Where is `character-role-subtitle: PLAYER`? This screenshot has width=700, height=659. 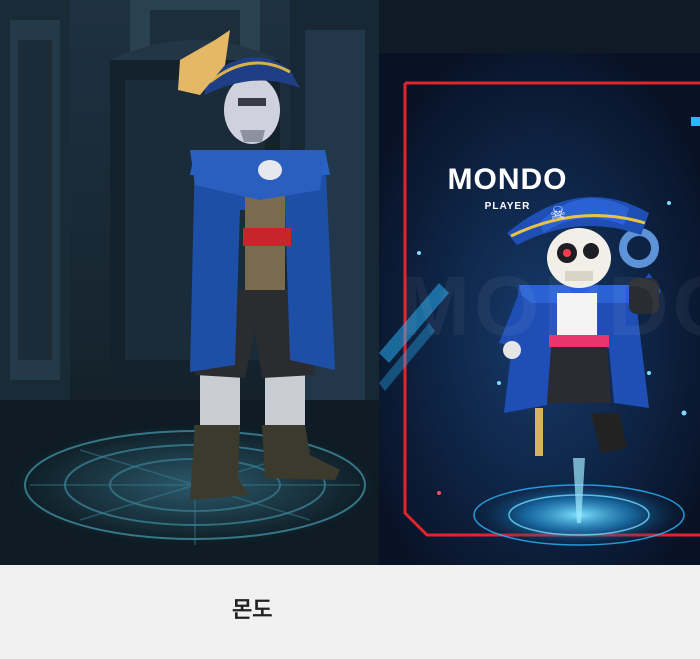 character-role-subtitle: PLAYER is located at coordinates (507, 206).